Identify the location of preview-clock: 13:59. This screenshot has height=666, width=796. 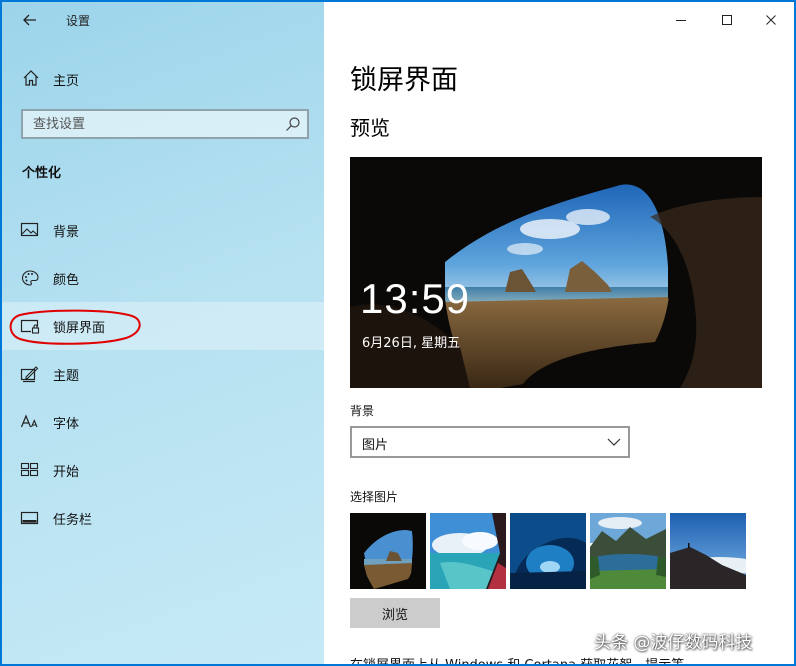
(415, 298).